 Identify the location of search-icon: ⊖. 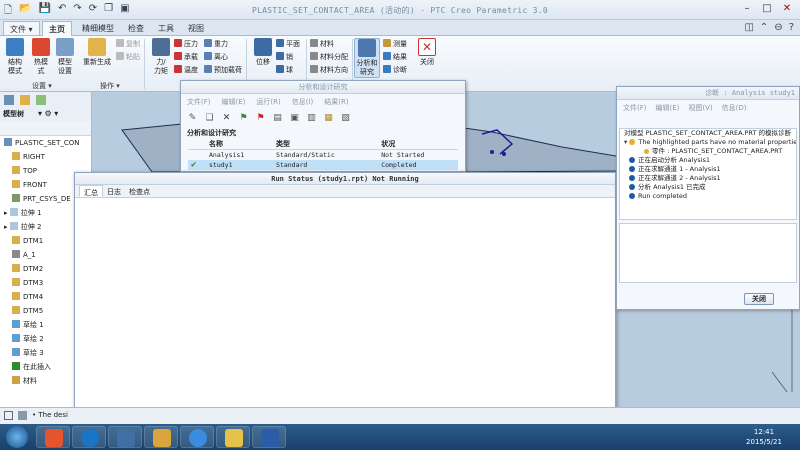
(778, 27).